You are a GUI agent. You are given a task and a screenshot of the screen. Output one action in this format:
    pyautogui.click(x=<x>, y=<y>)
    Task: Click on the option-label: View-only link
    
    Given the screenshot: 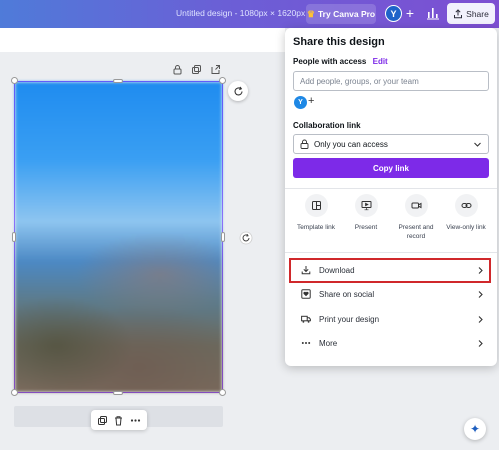 What is the action you would take?
    pyautogui.click(x=466, y=227)
    